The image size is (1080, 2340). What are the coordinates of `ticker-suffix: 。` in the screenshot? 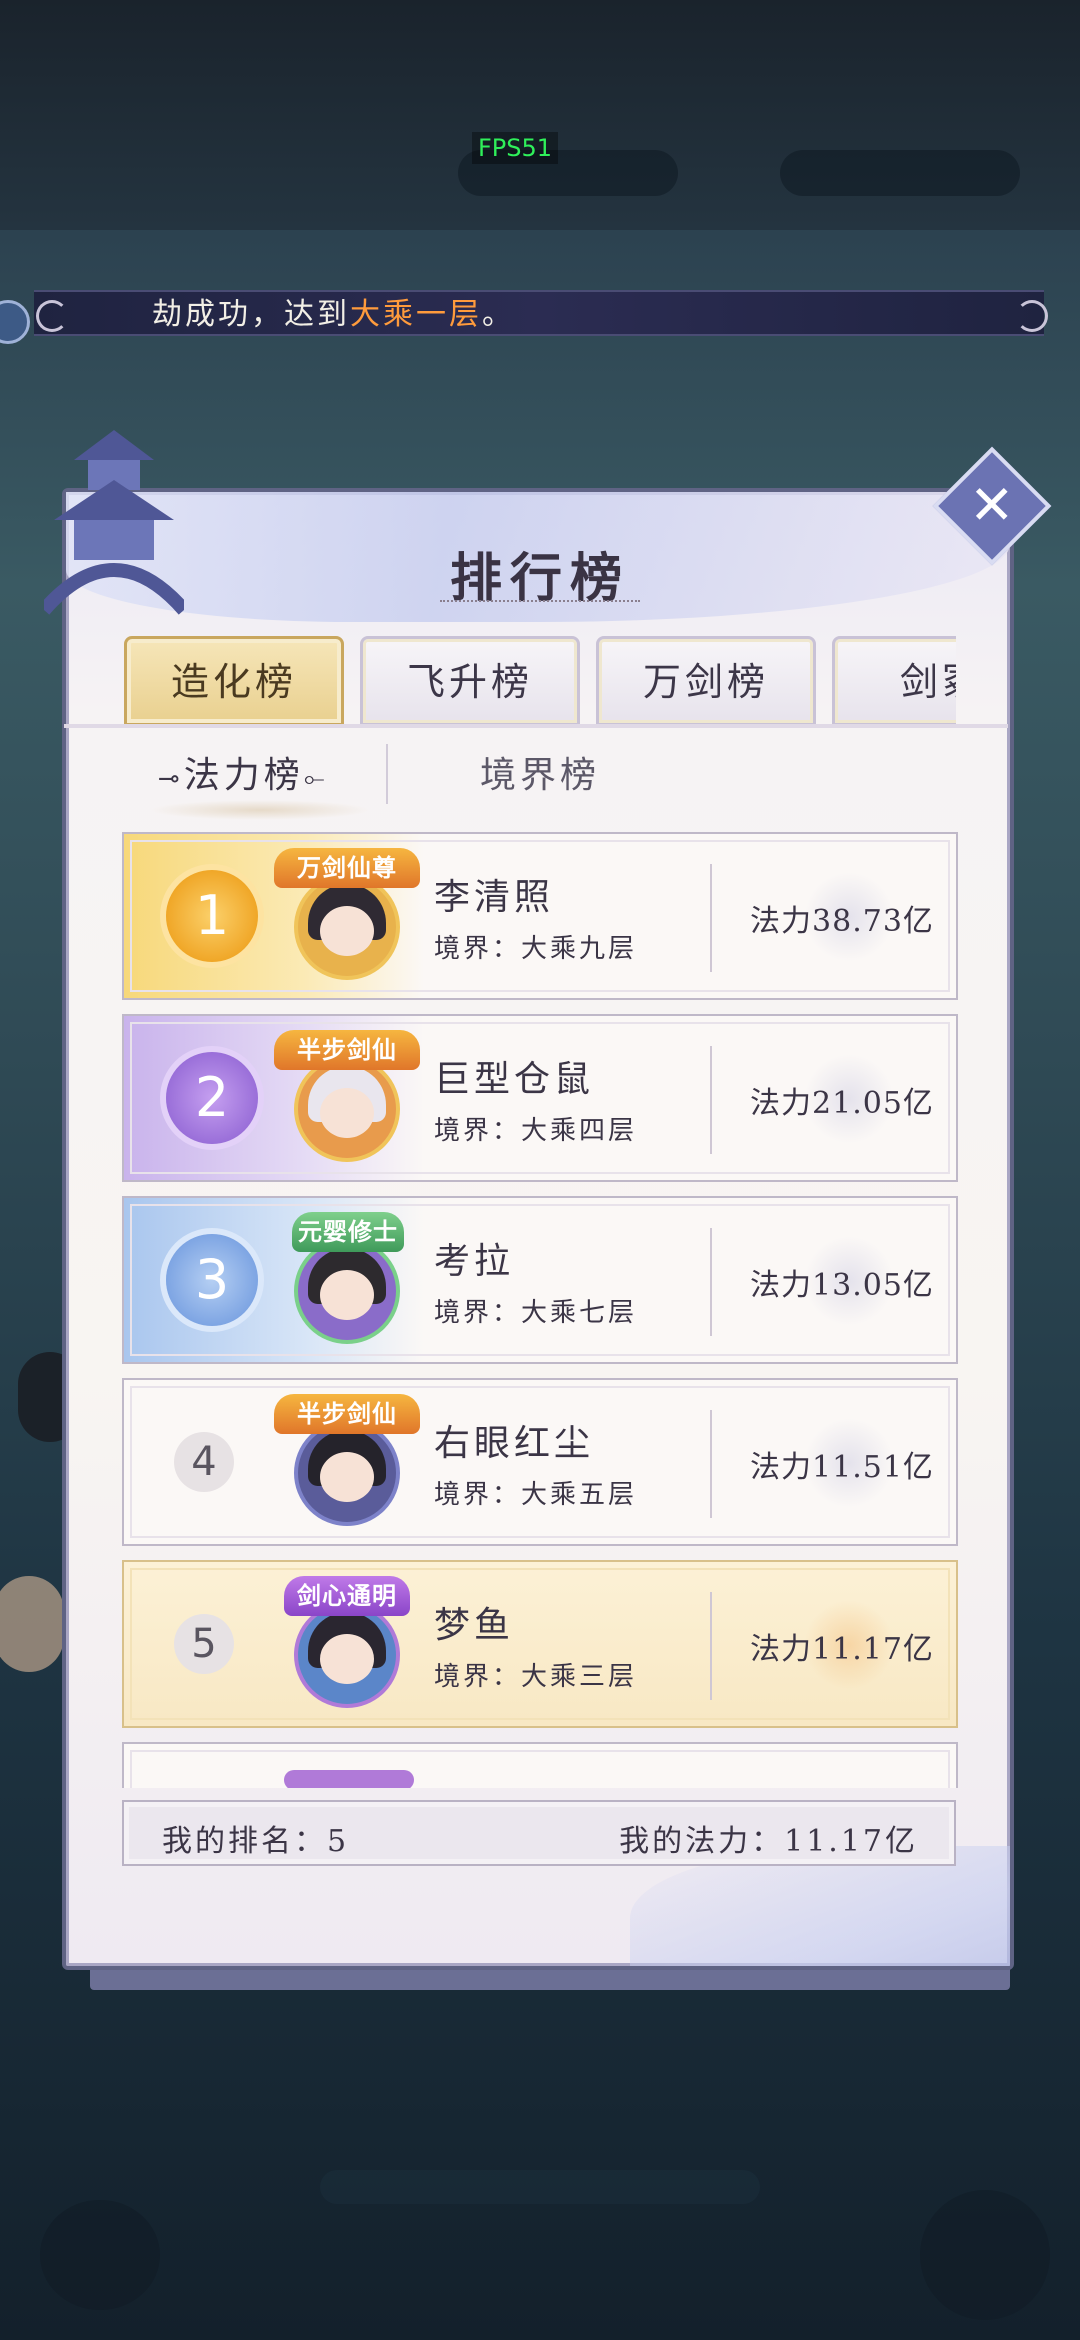 It's located at (498, 314).